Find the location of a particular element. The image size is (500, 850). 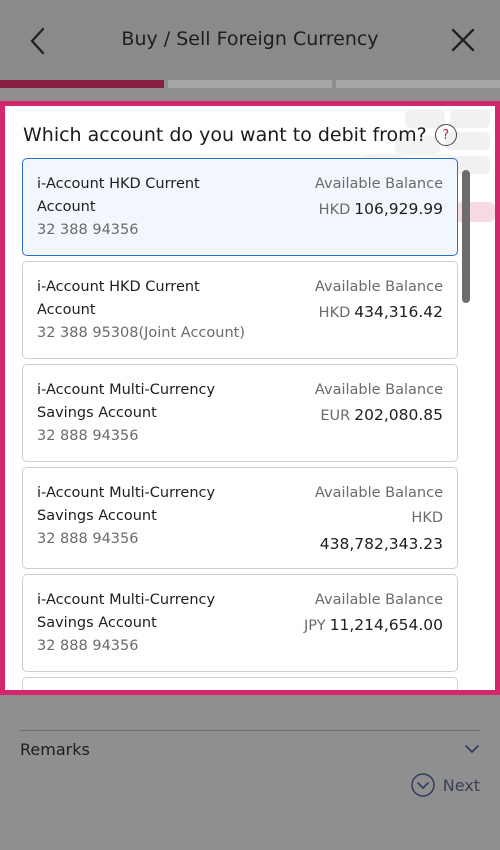

header-bar: Buy / Sell Foreign Currency is located at coordinates (250, 40).